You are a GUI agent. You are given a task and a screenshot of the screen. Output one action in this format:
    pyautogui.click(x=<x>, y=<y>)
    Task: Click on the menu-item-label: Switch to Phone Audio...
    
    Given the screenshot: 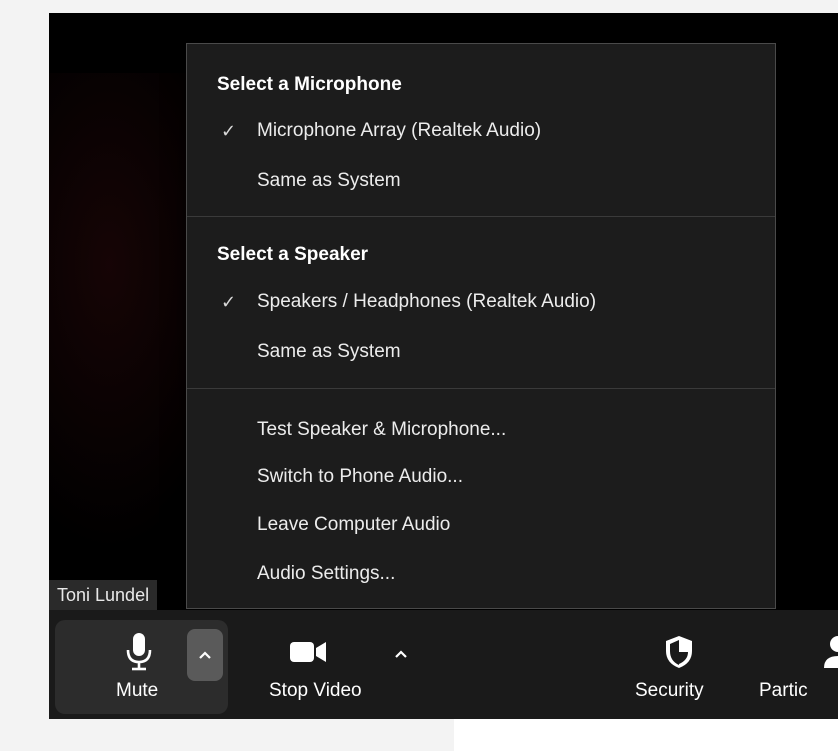 What is the action you would take?
    pyautogui.click(x=360, y=476)
    